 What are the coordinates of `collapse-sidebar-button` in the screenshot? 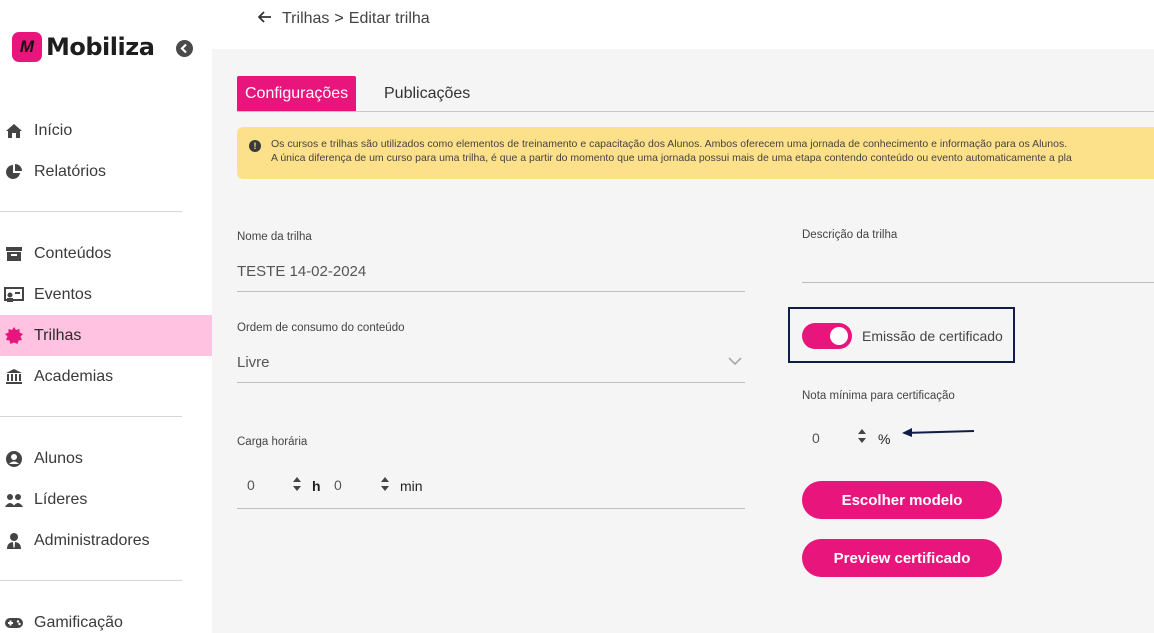 It's located at (184, 48).